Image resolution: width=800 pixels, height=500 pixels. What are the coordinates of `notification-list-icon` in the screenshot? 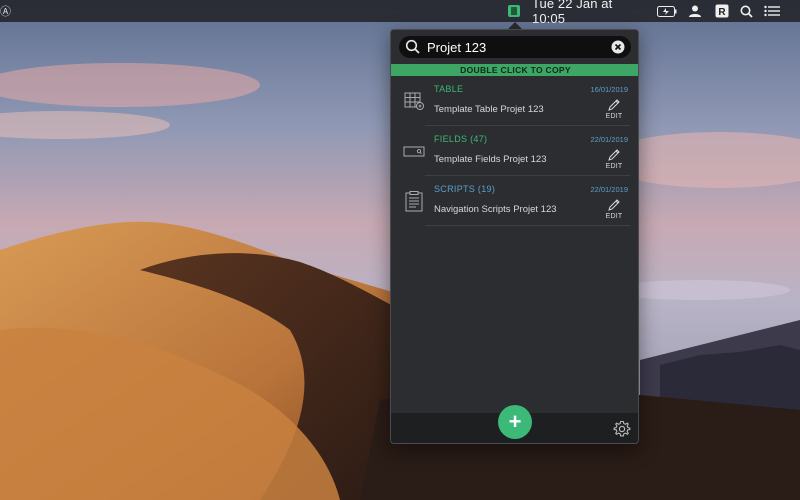 It's located at (772, 11).